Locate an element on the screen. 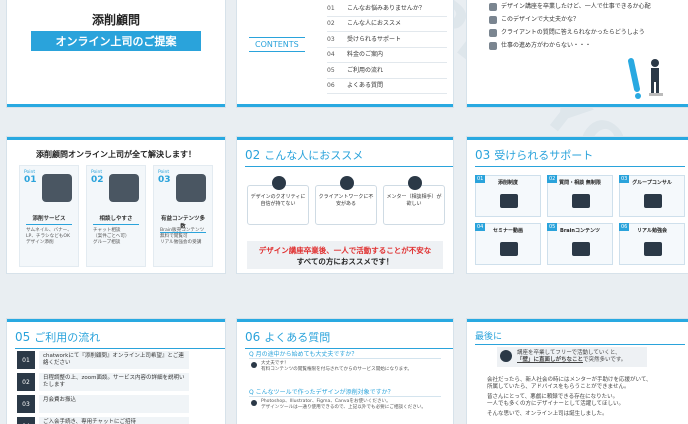  toc-number: 05 is located at coordinates (331, 70).